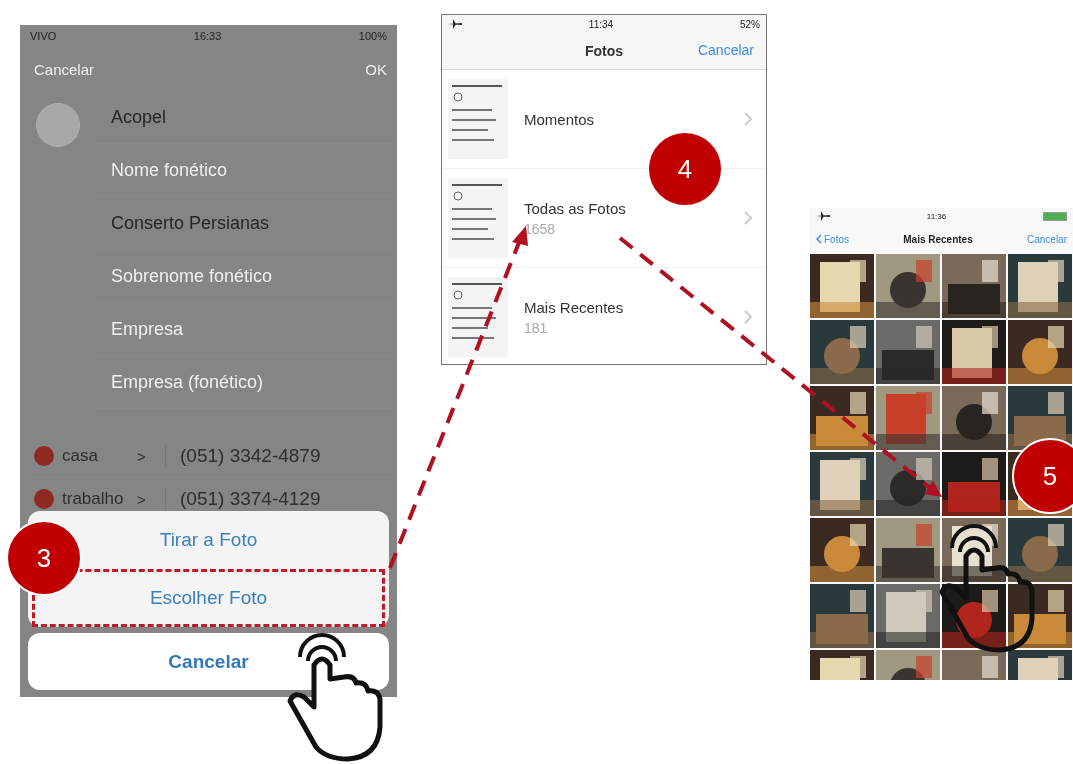 The height and width of the screenshot is (764, 1073). What do you see at coordinates (938, 239) in the screenshot?
I see `nav-title: Mais Recentes` at bounding box center [938, 239].